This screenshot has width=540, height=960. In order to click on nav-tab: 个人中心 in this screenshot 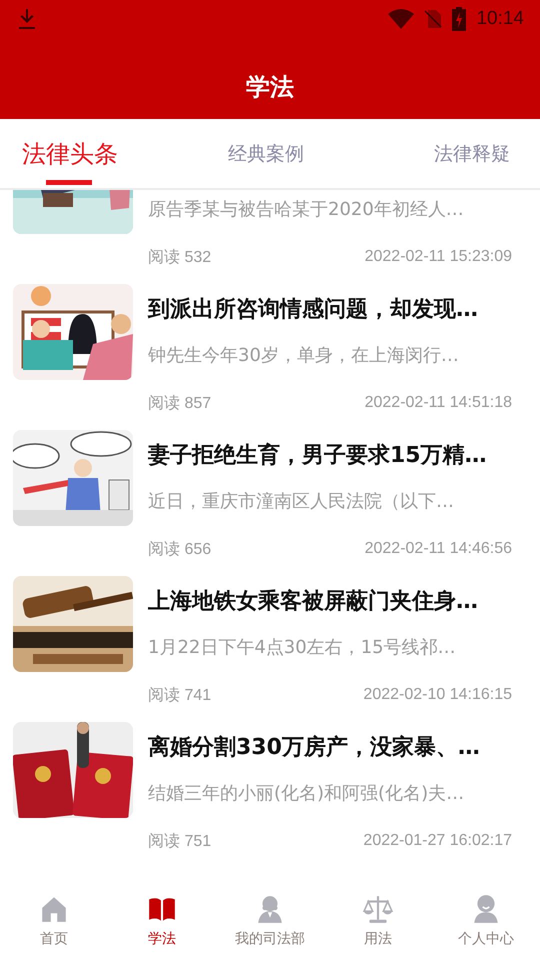, I will do `click(486, 920)`.